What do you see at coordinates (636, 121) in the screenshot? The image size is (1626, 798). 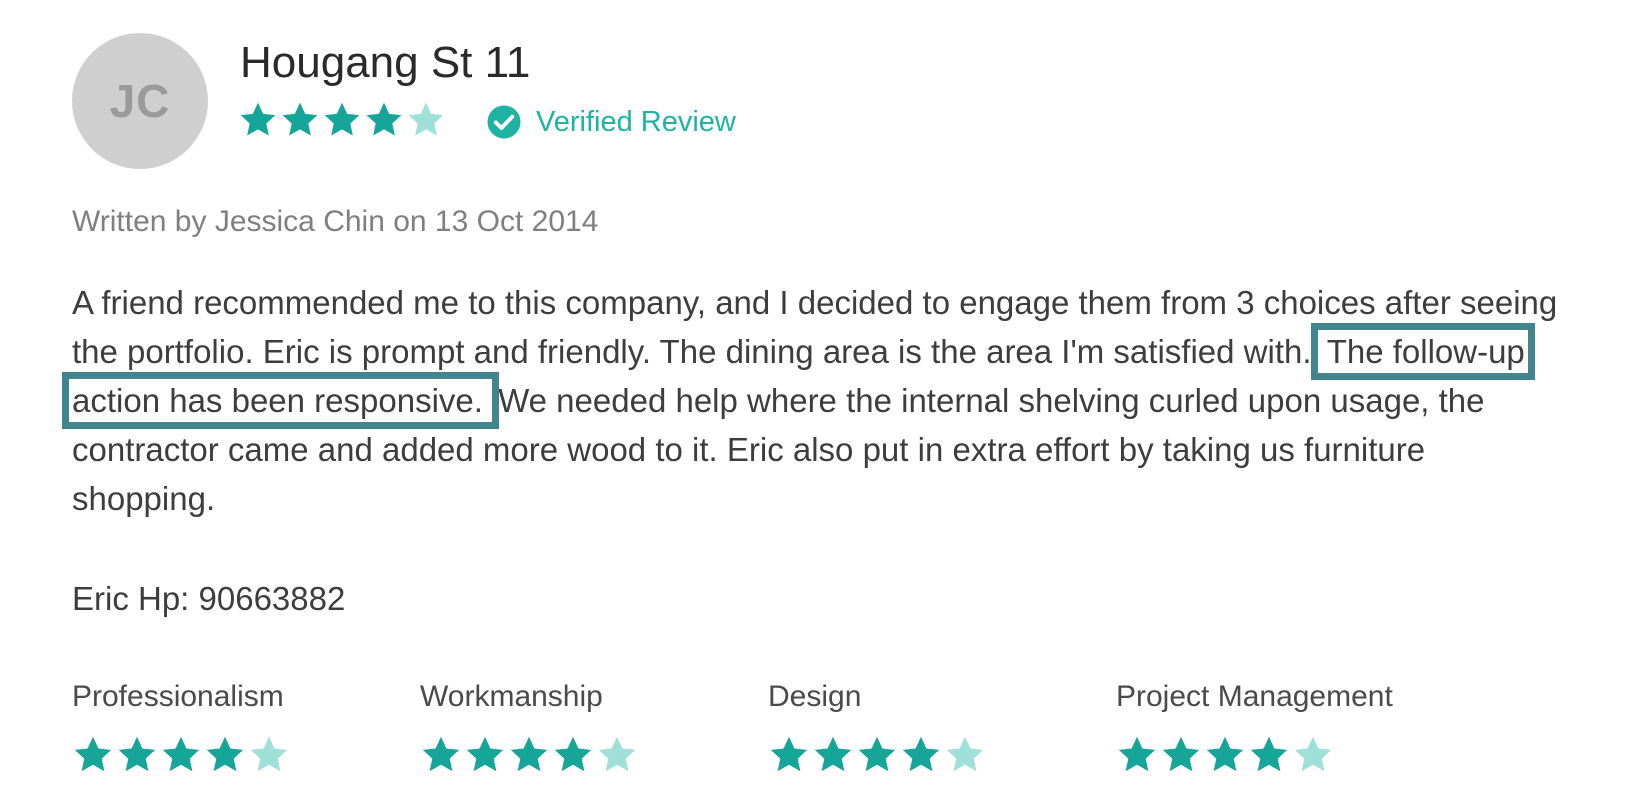 I see `verified-label: Verified Review` at bounding box center [636, 121].